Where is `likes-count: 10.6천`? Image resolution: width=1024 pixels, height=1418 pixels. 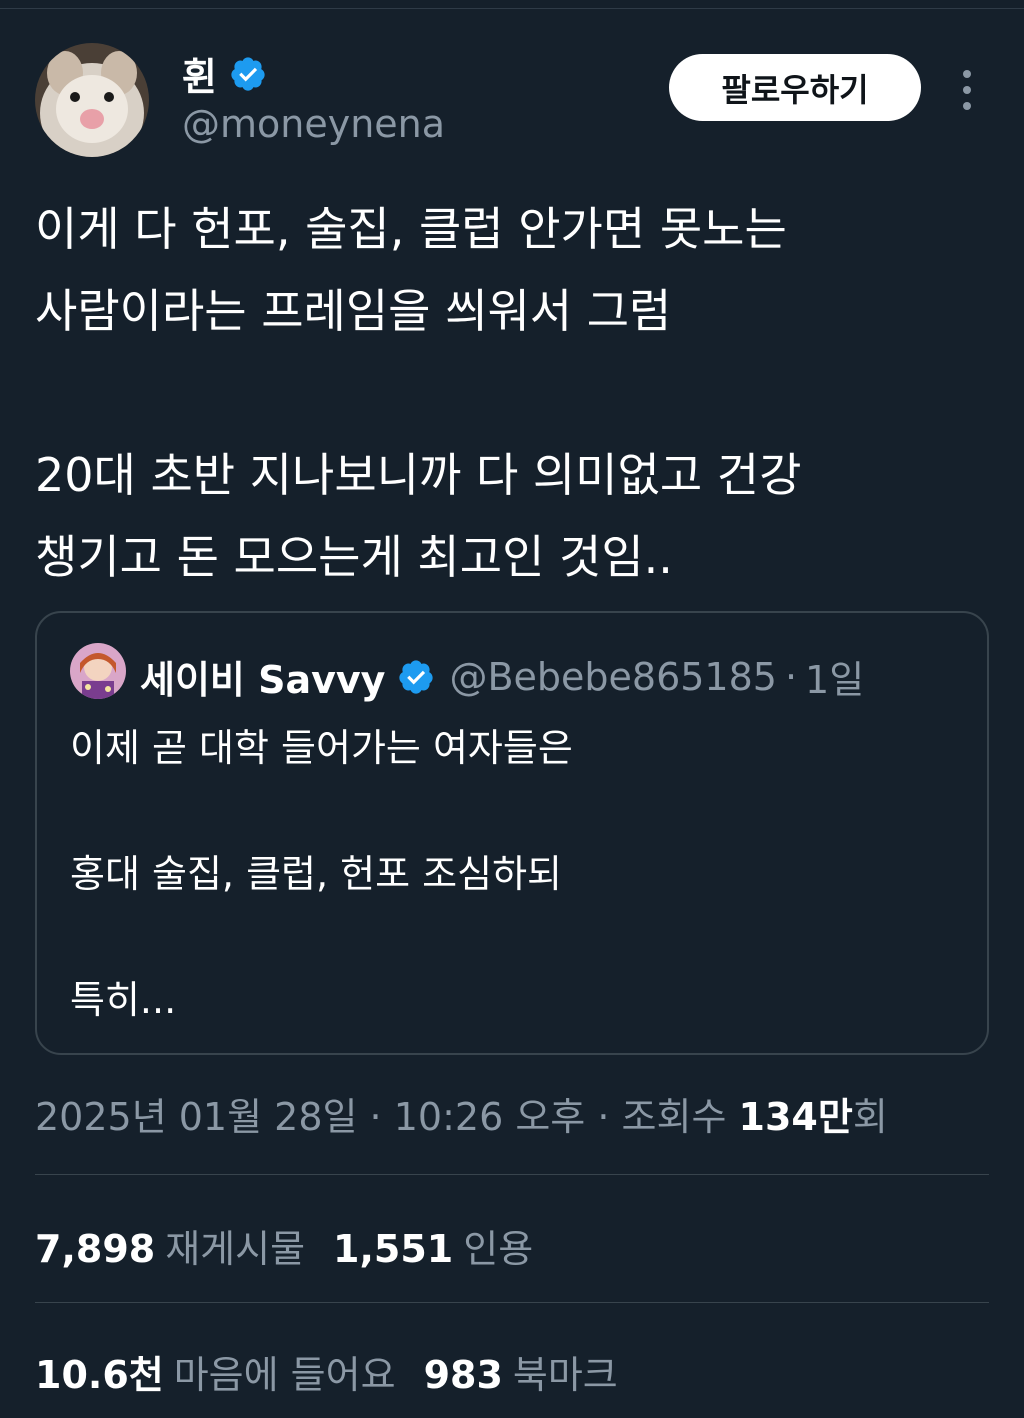 likes-count: 10.6천 is located at coordinates (99, 1375).